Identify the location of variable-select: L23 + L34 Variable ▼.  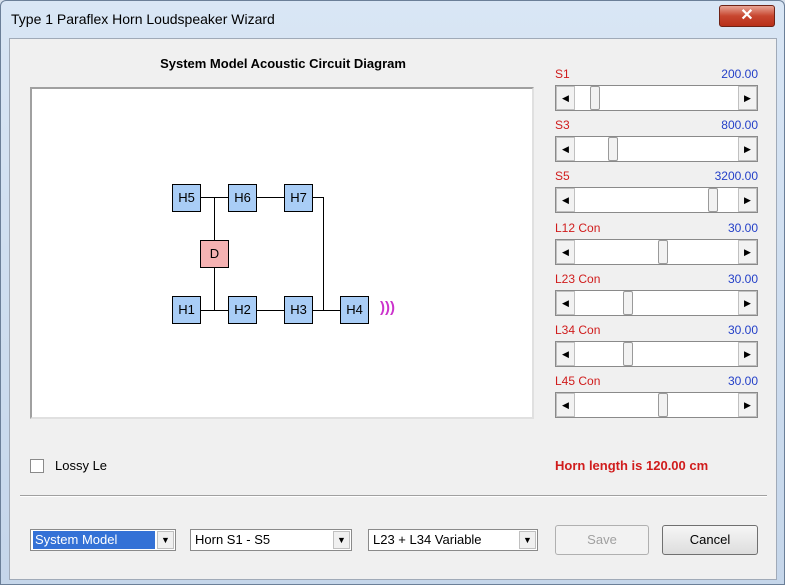
(453, 540).